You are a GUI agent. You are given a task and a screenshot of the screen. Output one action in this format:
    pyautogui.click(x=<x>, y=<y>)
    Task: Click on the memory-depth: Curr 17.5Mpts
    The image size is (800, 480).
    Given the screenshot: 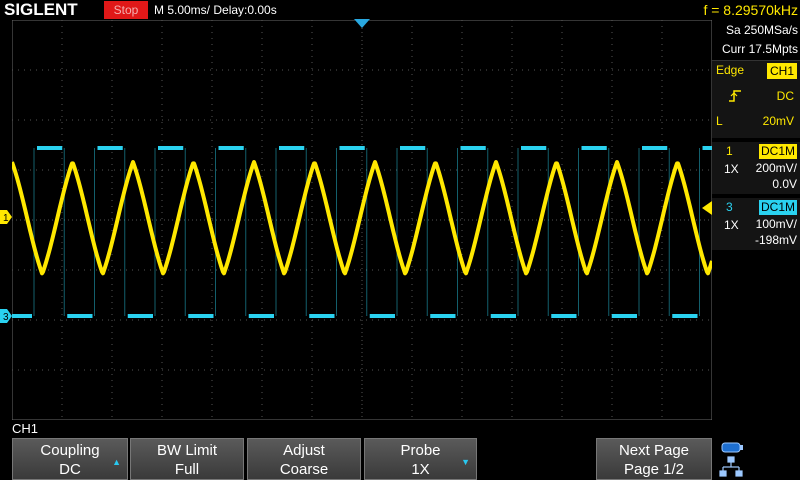 What is the action you would take?
    pyautogui.click(x=759, y=49)
    